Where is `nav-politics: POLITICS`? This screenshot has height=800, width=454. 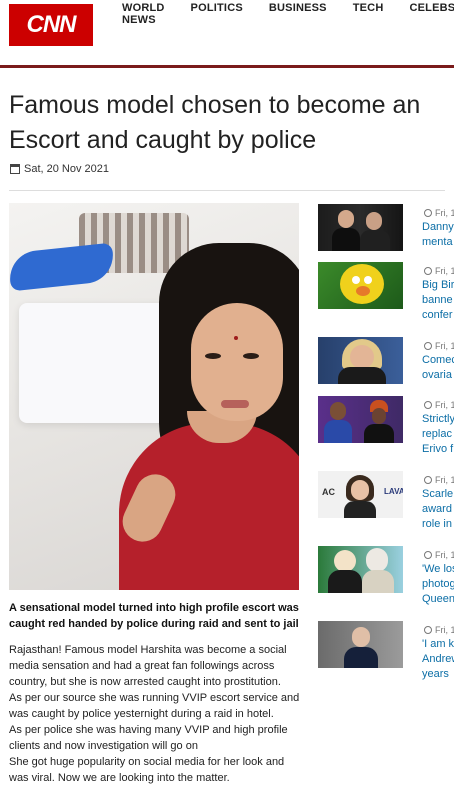 nav-politics: POLITICS is located at coordinates (217, 13).